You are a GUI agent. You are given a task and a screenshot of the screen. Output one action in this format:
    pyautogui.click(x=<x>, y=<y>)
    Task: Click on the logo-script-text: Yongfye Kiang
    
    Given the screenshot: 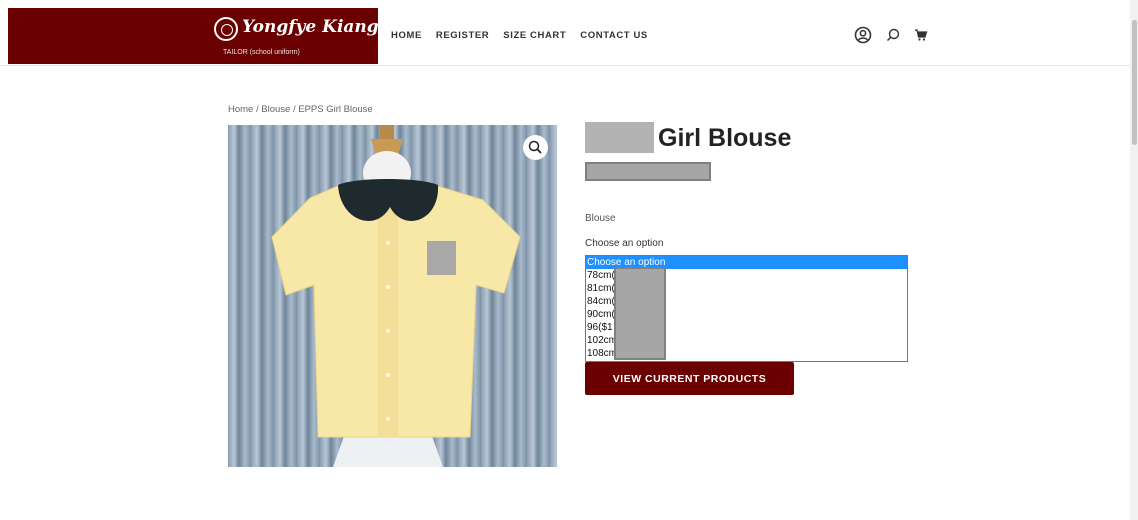 What is the action you would take?
    pyautogui.click(x=310, y=27)
    